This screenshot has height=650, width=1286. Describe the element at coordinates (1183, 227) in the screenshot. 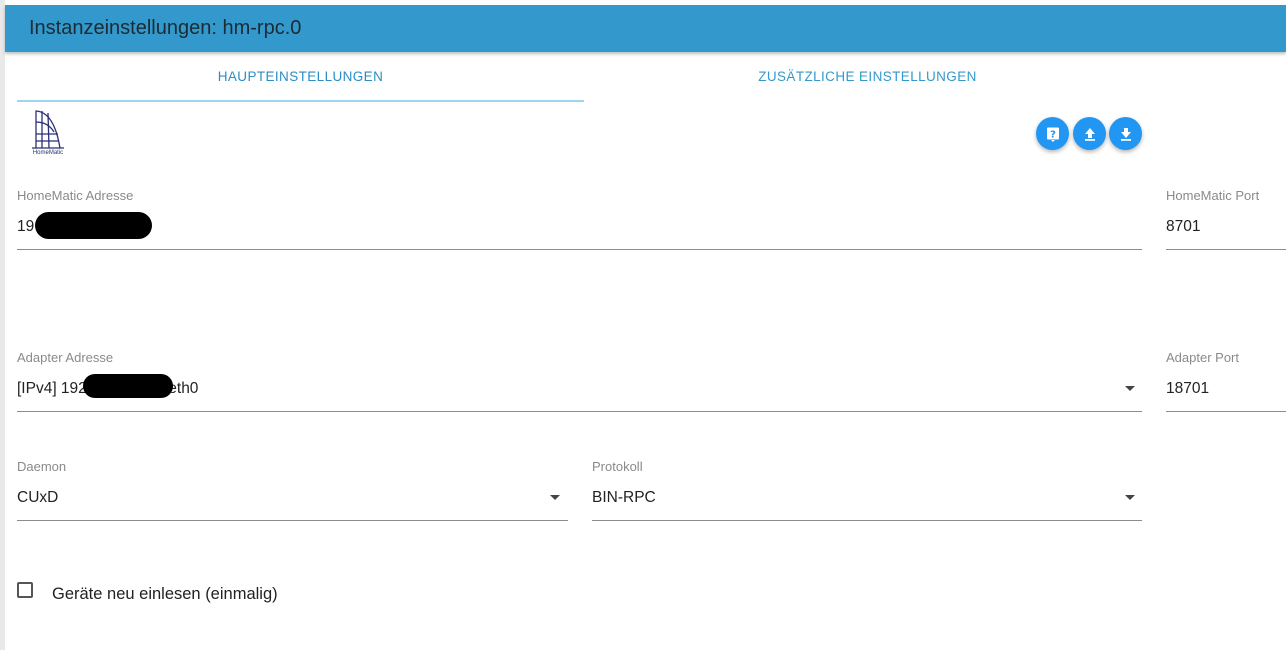

I see `homematic-port-value: 8701` at that location.